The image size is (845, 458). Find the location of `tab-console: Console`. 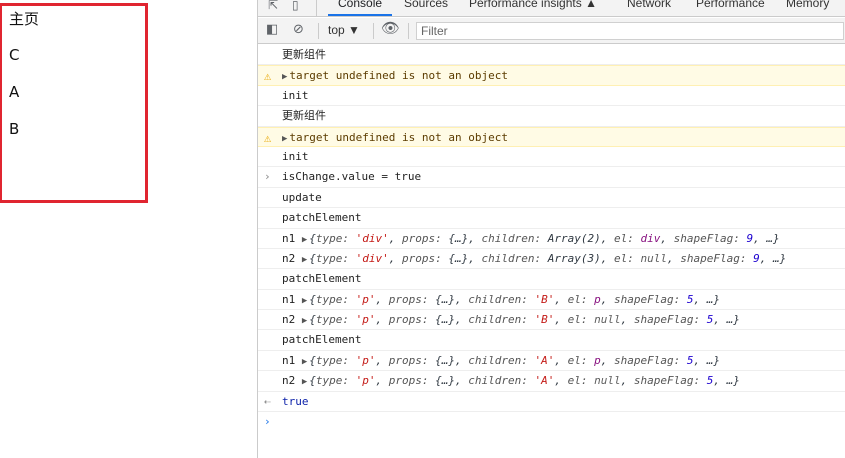

tab-console: Console is located at coordinates (360, 5).